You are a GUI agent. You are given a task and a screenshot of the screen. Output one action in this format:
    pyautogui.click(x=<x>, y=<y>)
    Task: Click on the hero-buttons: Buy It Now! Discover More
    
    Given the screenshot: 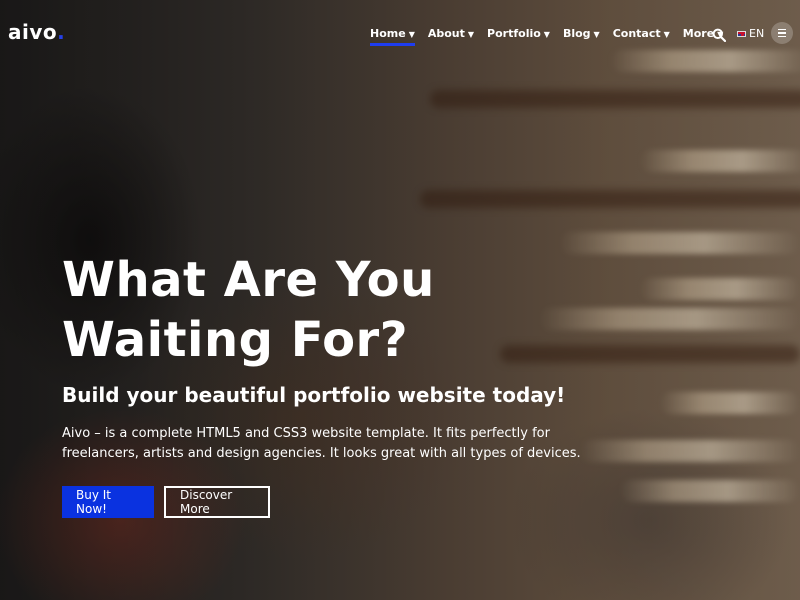 What is the action you would take?
    pyautogui.click(x=372, y=502)
    